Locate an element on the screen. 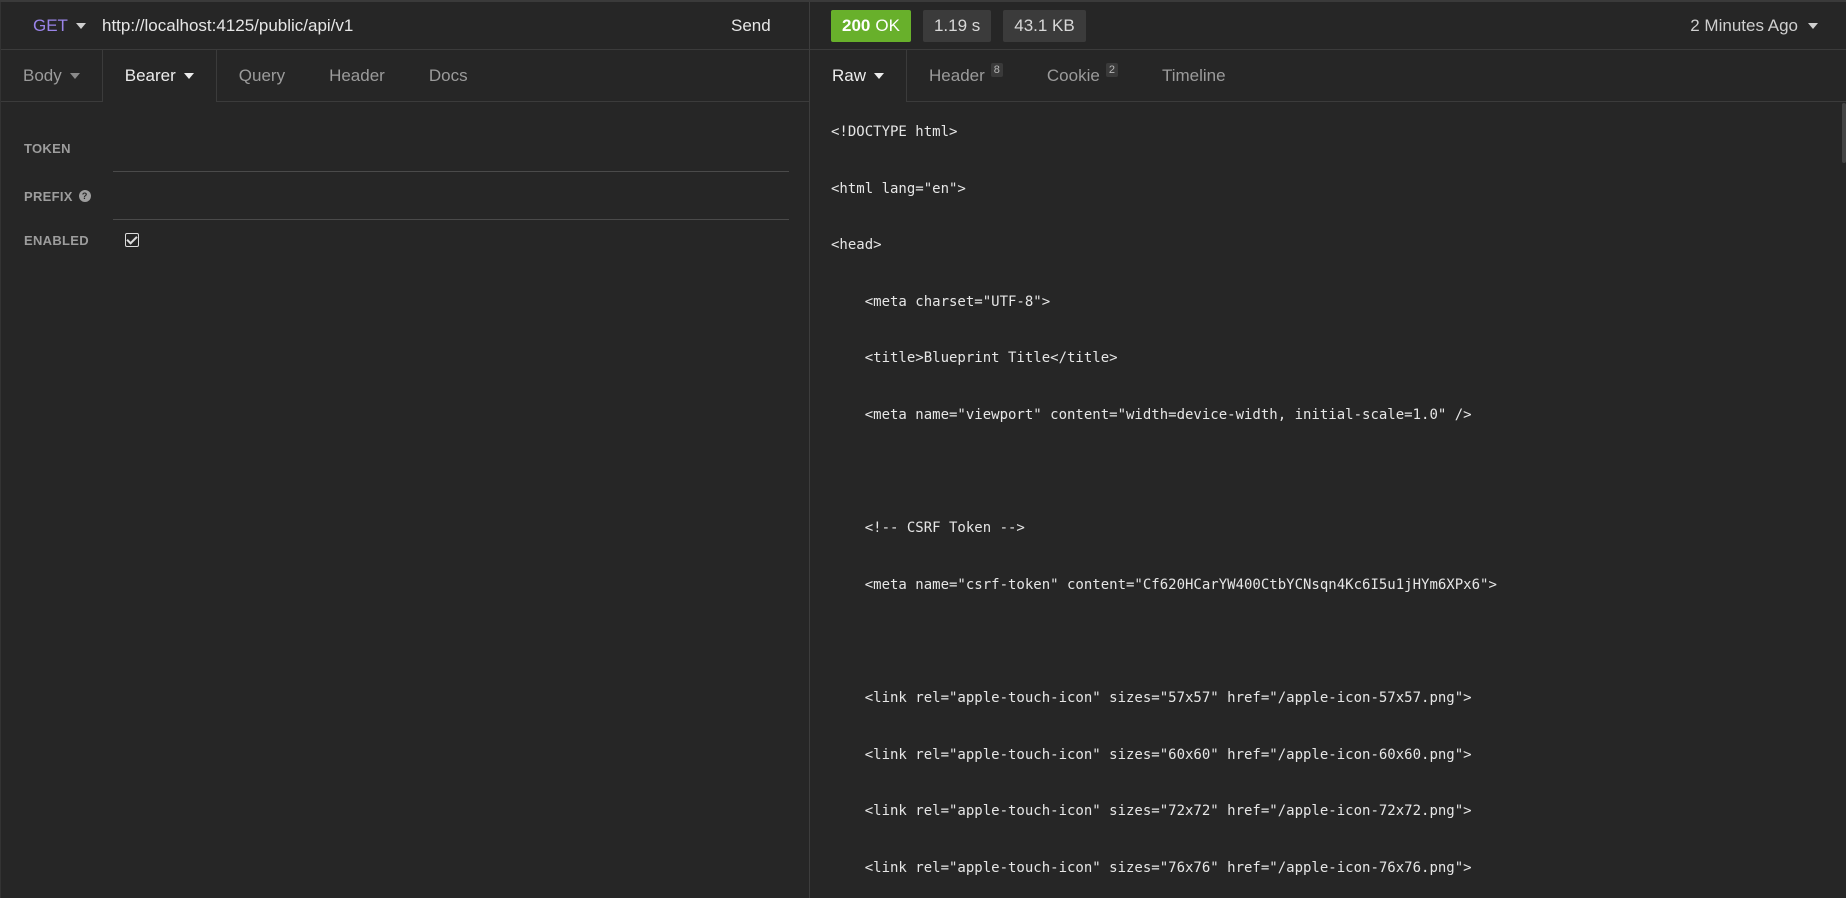  prefix-label: PREFIX ? is located at coordinates (56, 196).